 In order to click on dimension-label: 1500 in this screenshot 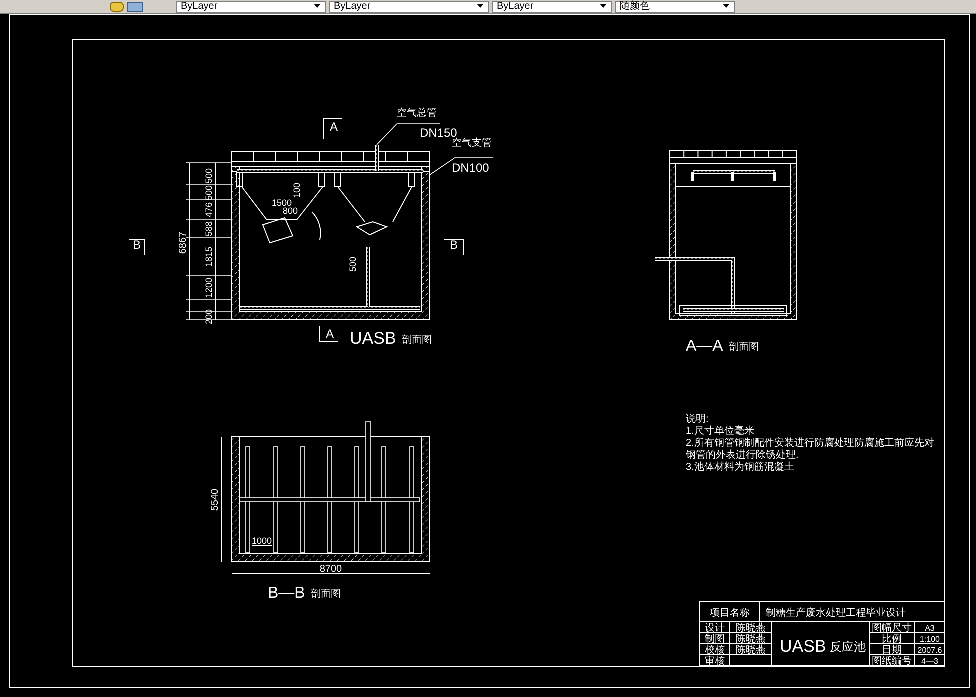, I will do `click(282, 203)`.